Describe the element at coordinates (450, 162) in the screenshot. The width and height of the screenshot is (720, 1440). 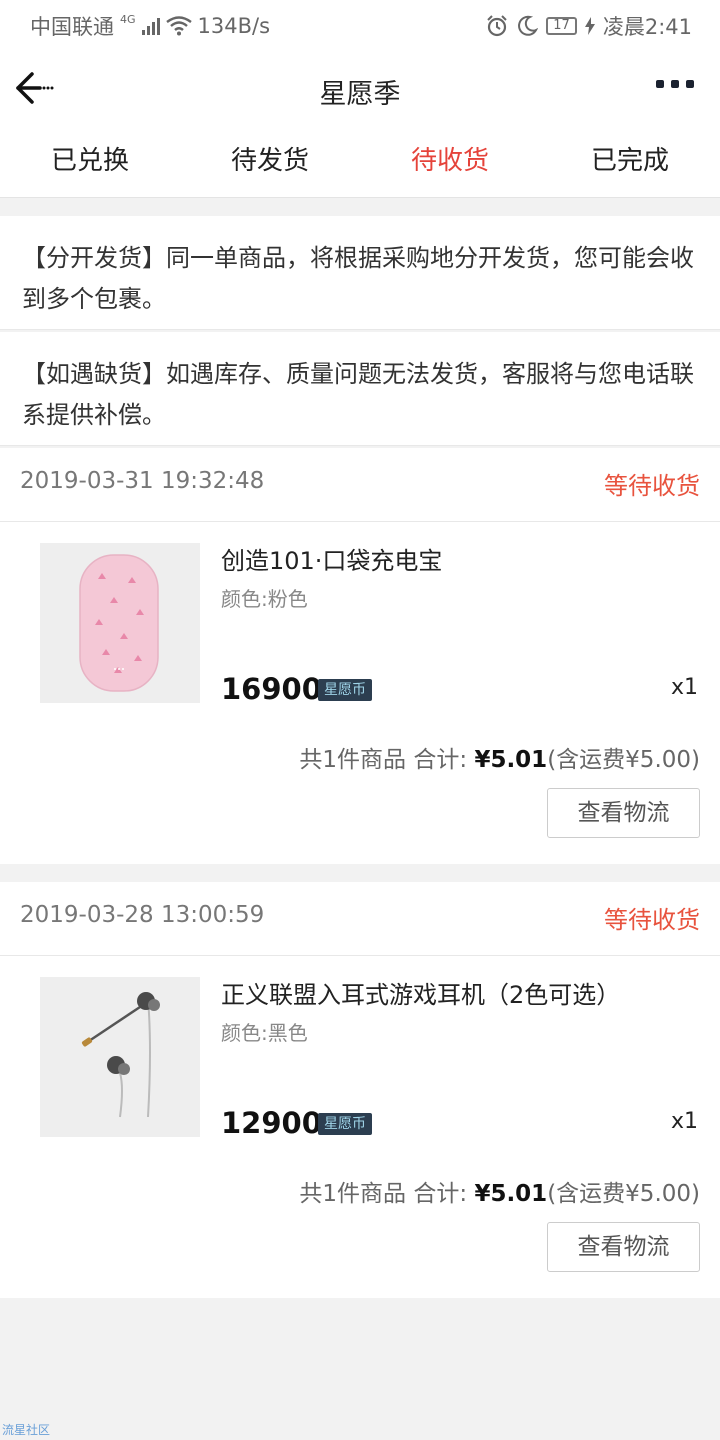
I see `tab-pending-receipt: 待收货` at that location.